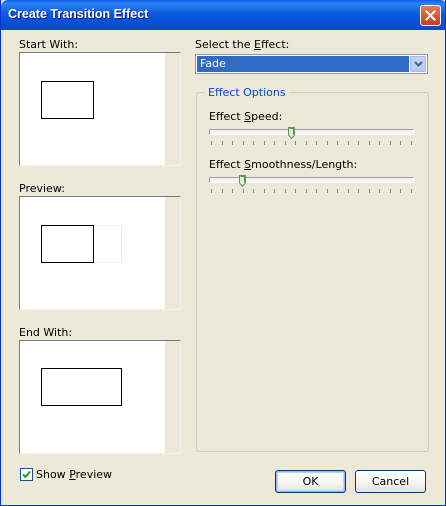  I want to click on effect-smoothness-label: Effect Smoothness/Length:, so click(283, 164).